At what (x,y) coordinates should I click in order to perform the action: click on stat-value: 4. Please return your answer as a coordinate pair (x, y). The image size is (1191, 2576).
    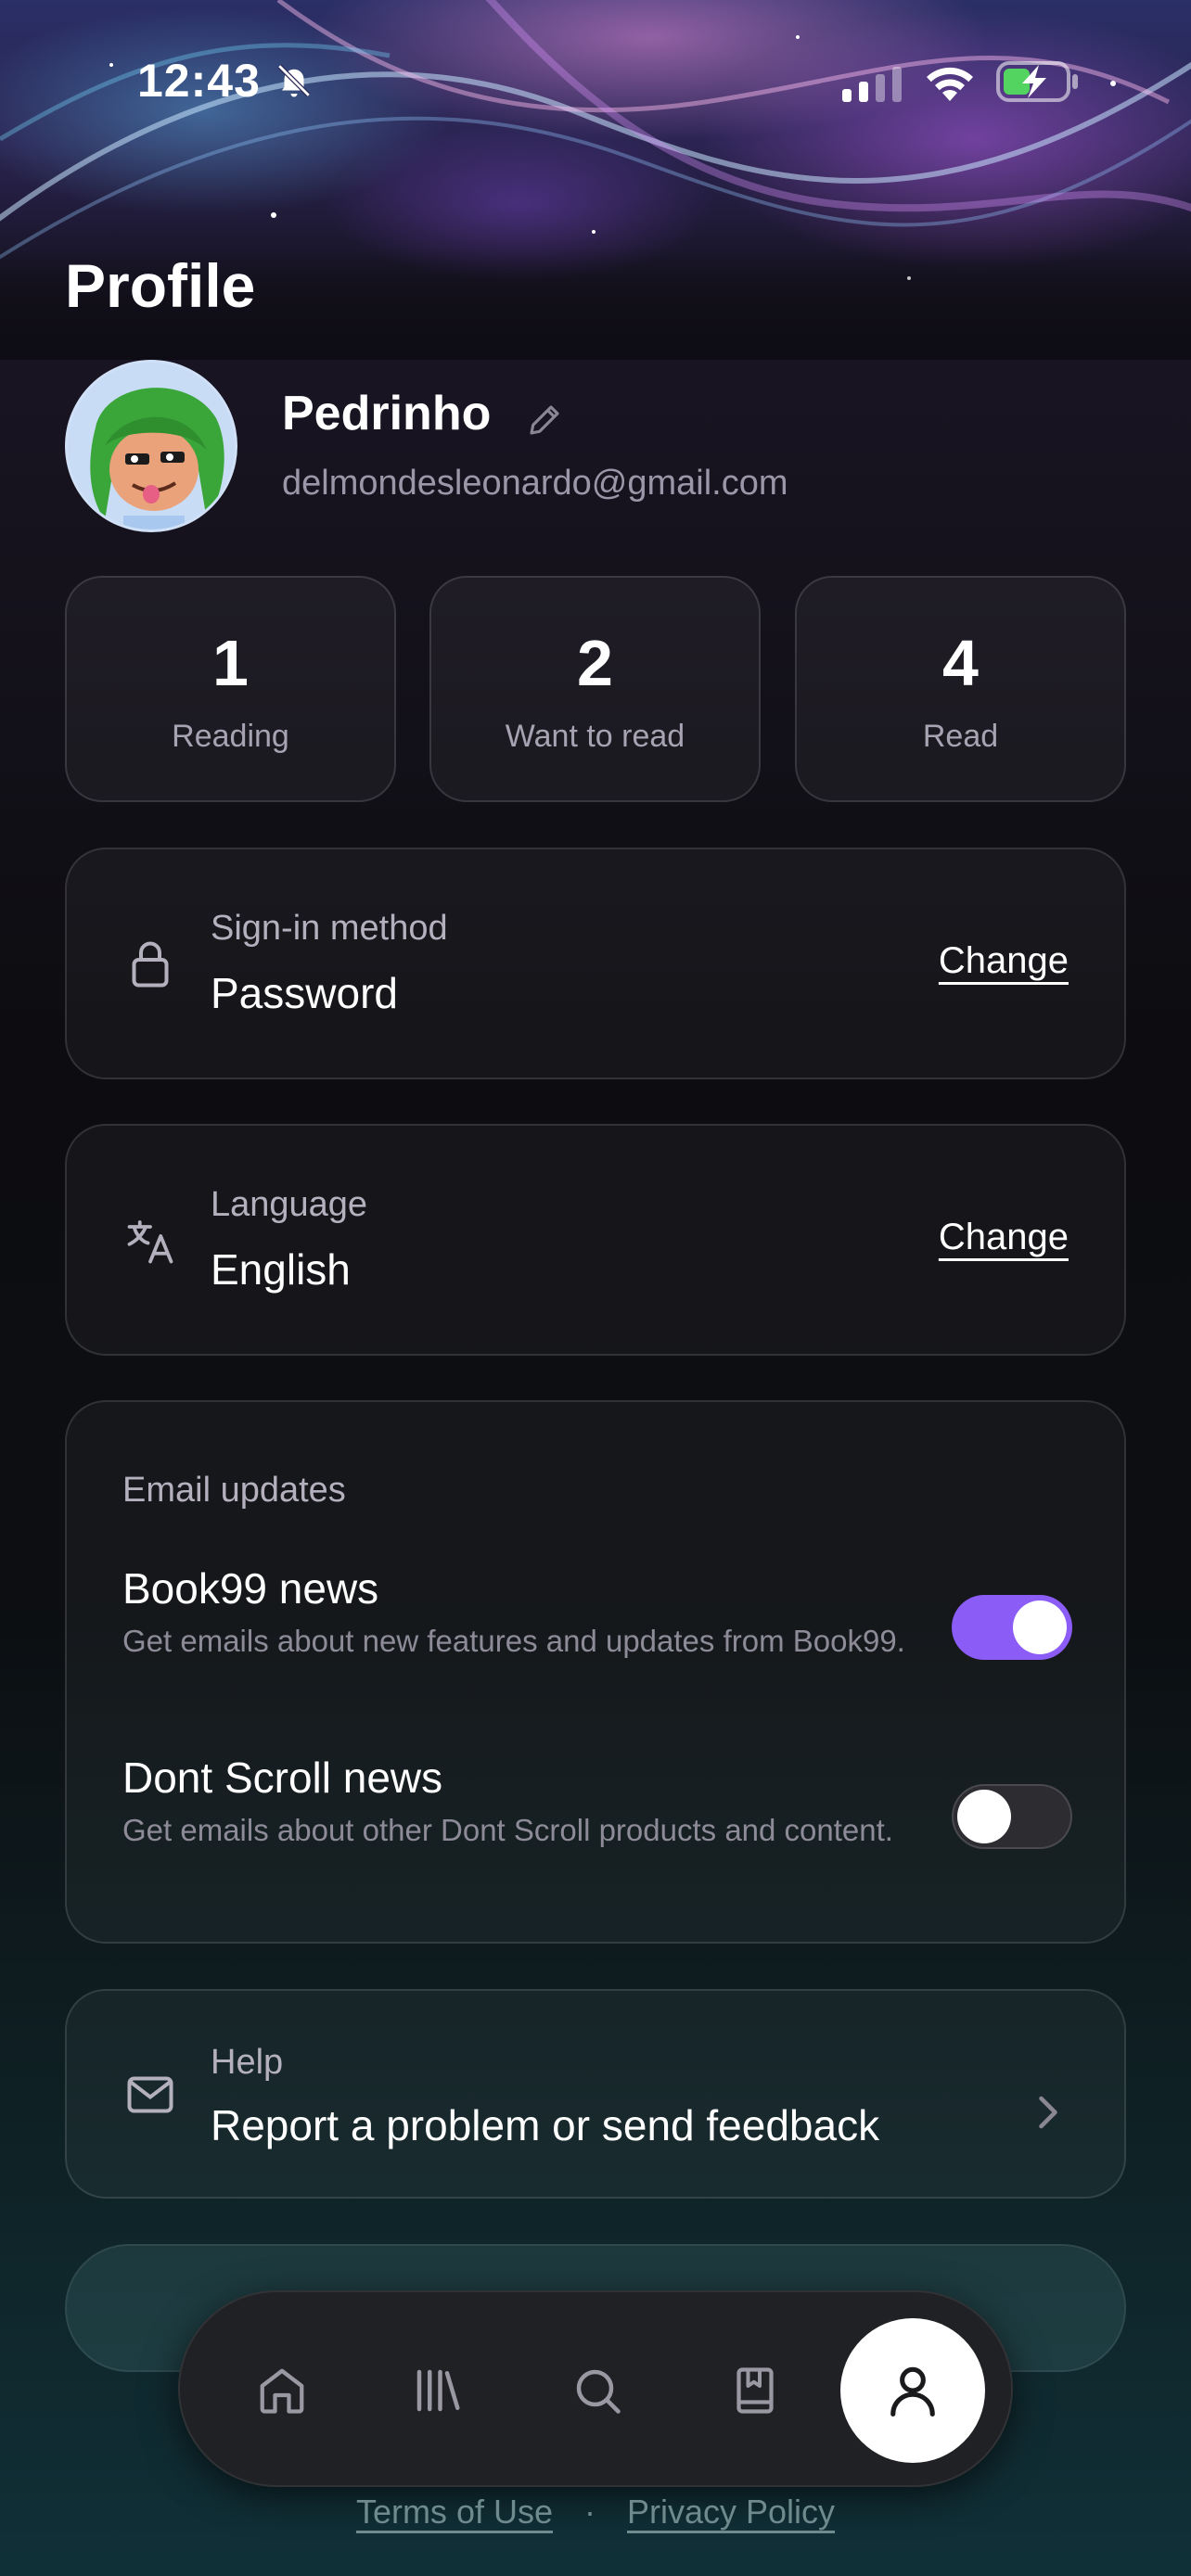
    Looking at the image, I should click on (960, 663).